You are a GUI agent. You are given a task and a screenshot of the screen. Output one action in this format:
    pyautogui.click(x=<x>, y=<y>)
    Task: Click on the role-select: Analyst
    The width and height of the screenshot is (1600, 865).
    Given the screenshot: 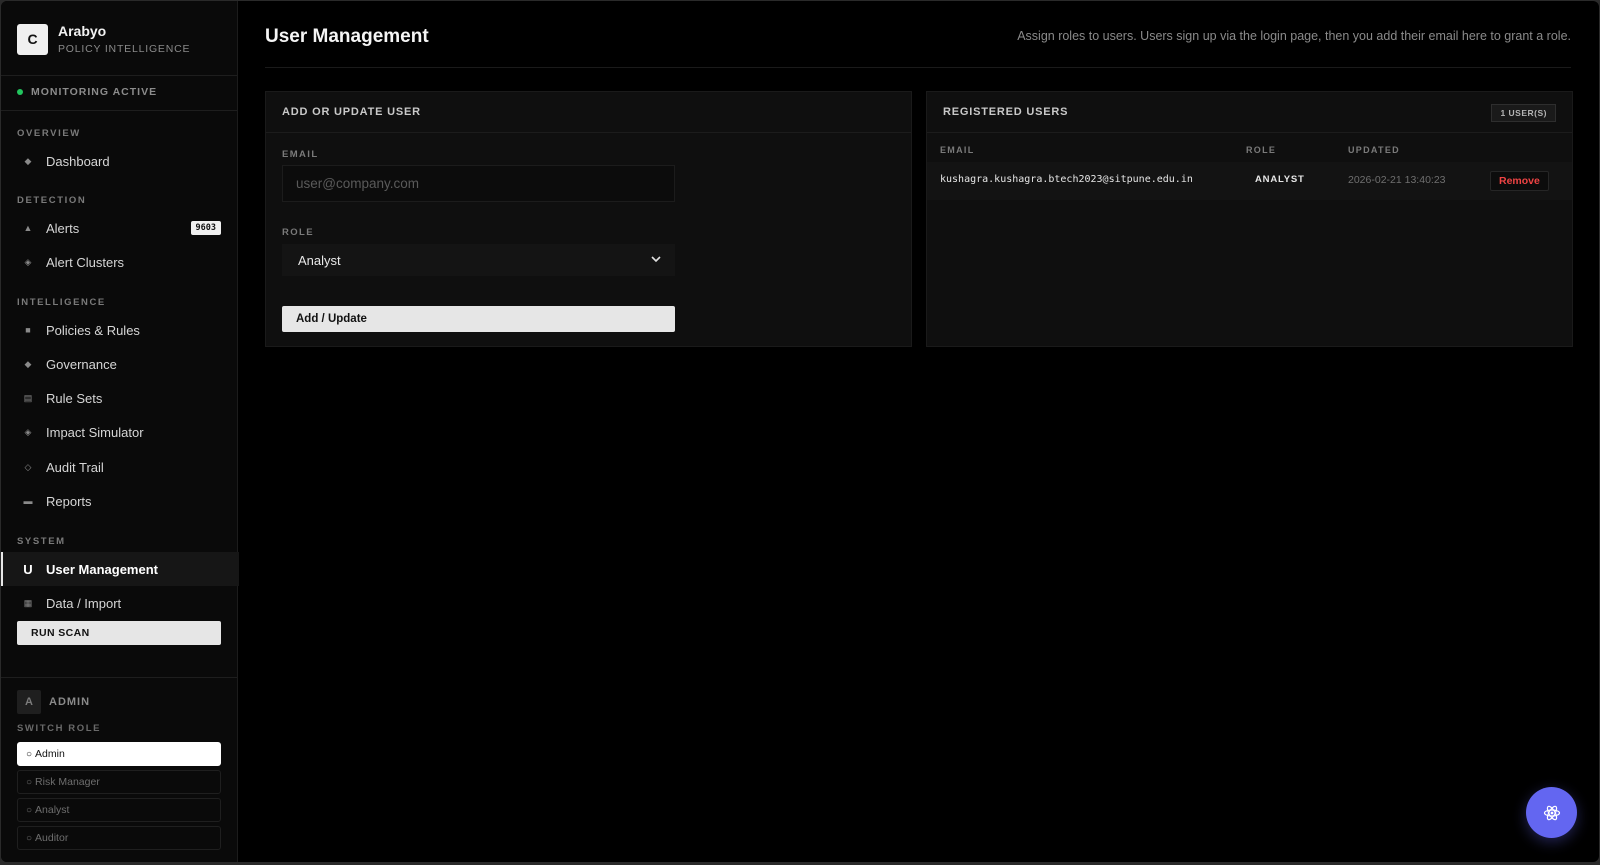 What is the action you would take?
    pyautogui.click(x=478, y=260)
    